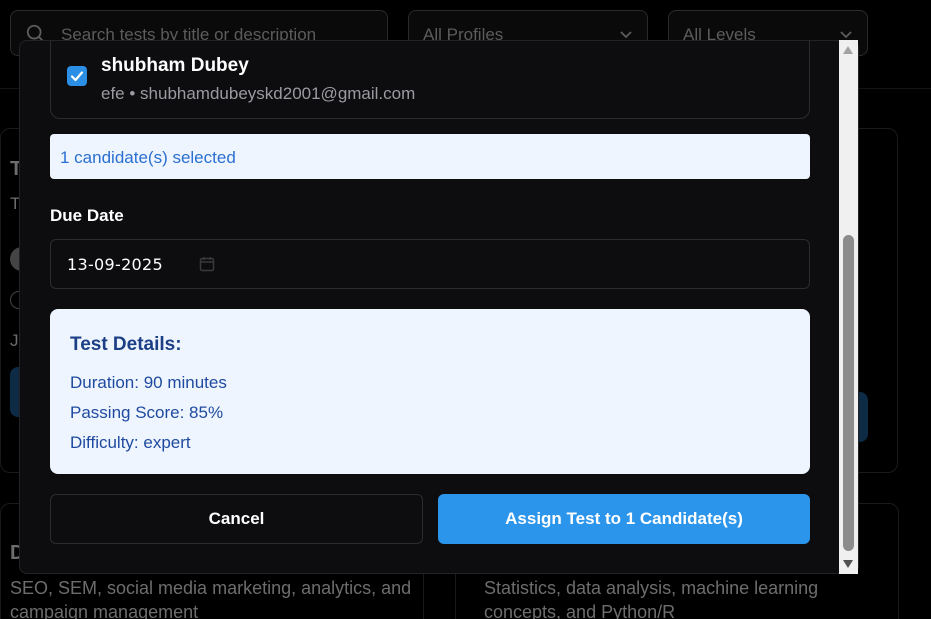 Image resolution: width=931 pixels, height=619 pixels. What do you see at coordinates (130, 442) in the screenshot?
I see `test-difficulty: Difficulty: expert` at bounding box center [130, 442].